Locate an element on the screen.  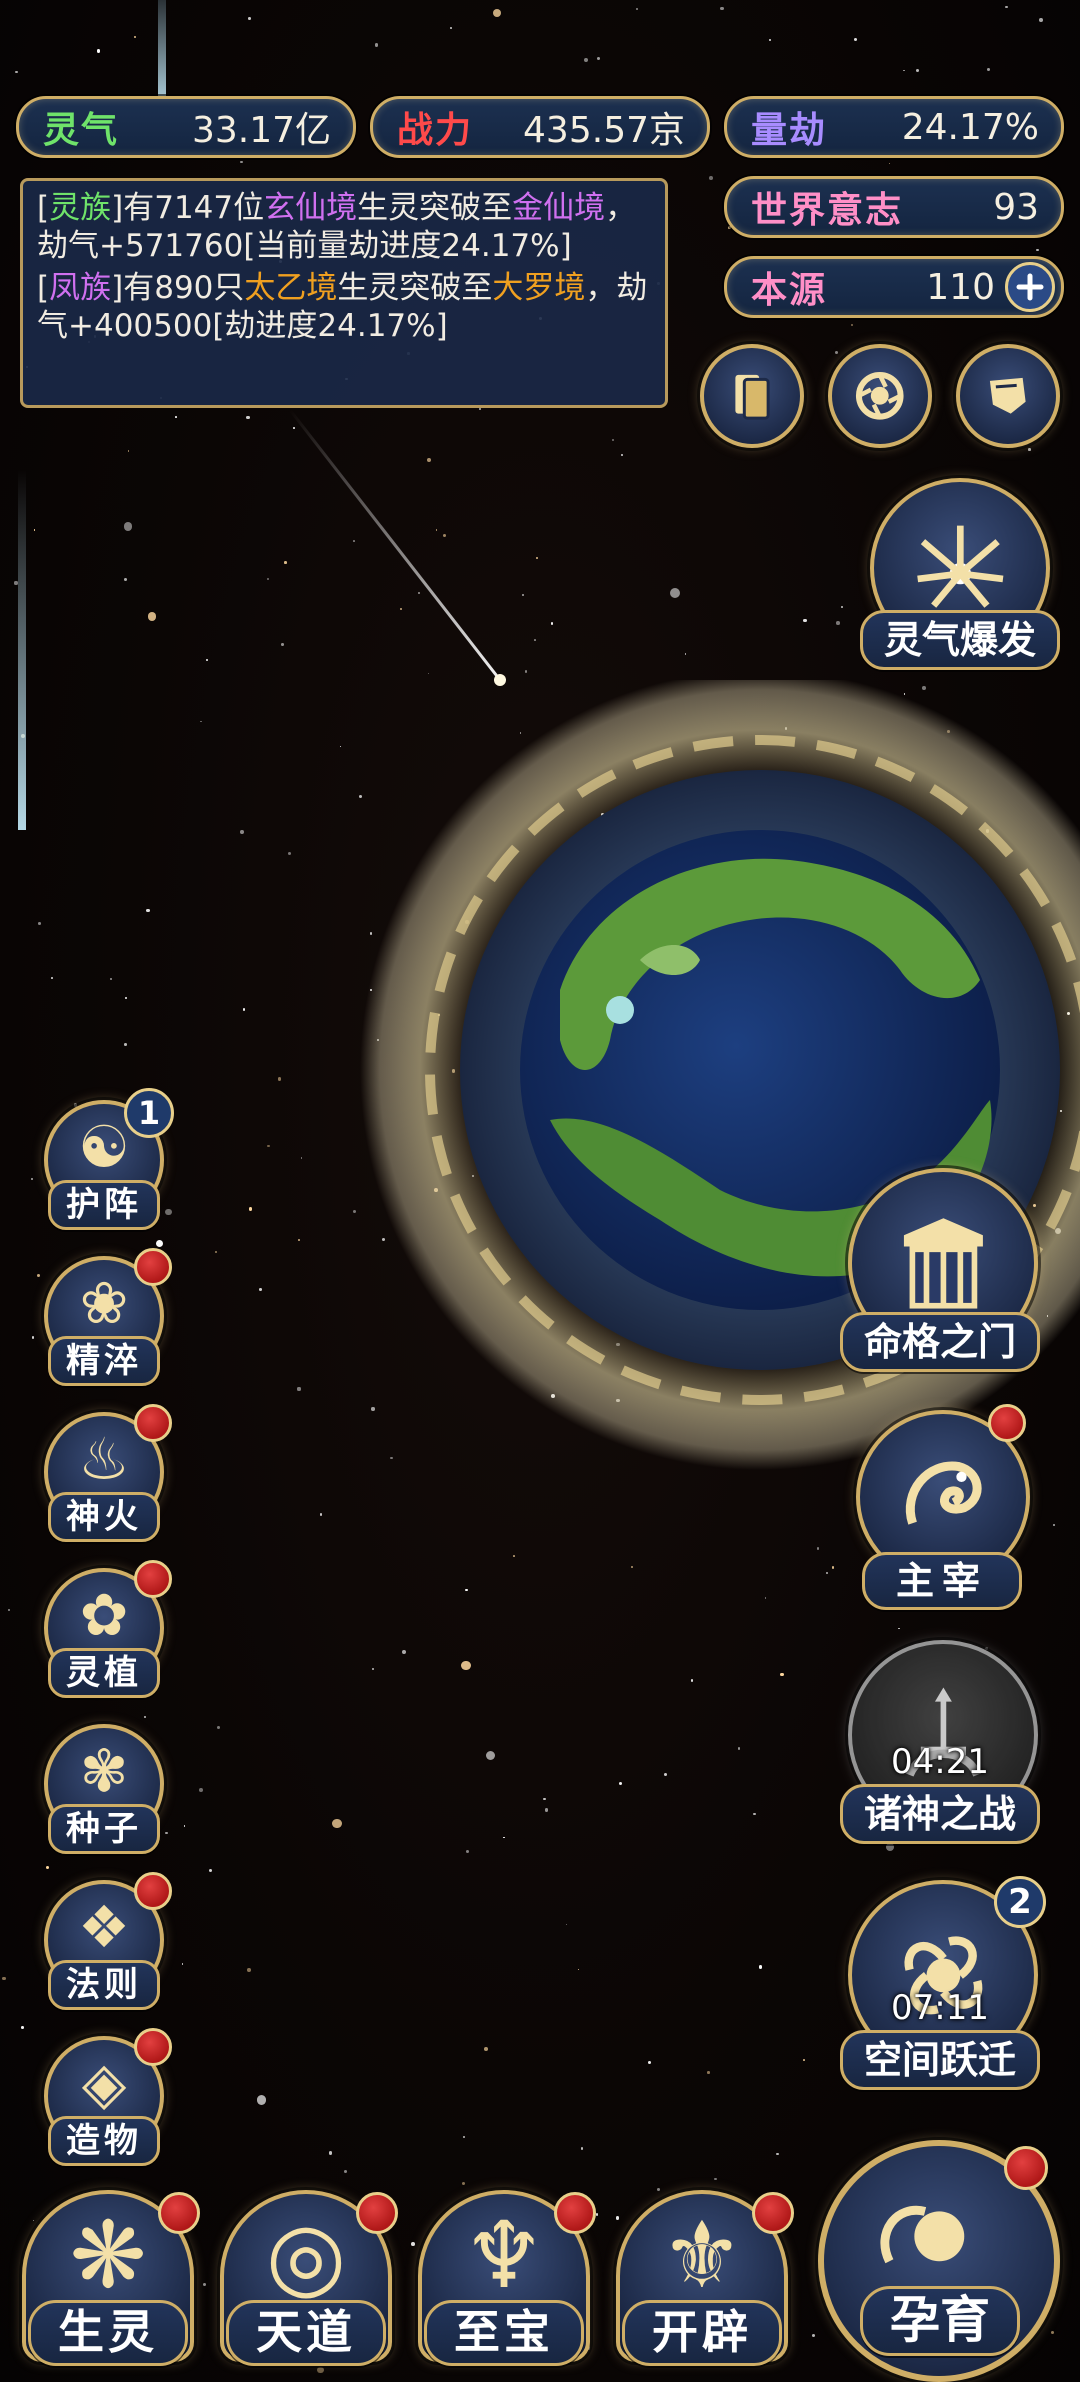
emblem-icon: ◎ is located at coordinates (306, 2255).